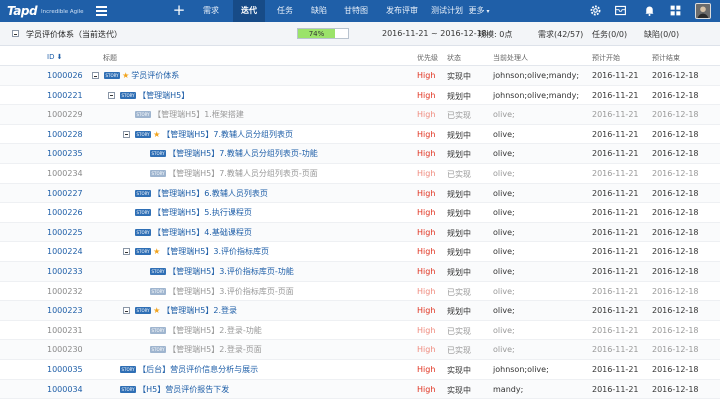  I want to click on avatar, so click(703, 11).